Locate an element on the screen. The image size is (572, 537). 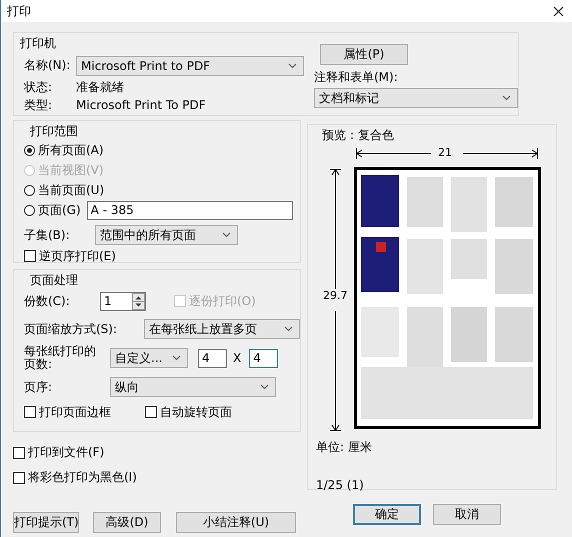
radio-label: 页面(G) is located at coordinates (59, 210).